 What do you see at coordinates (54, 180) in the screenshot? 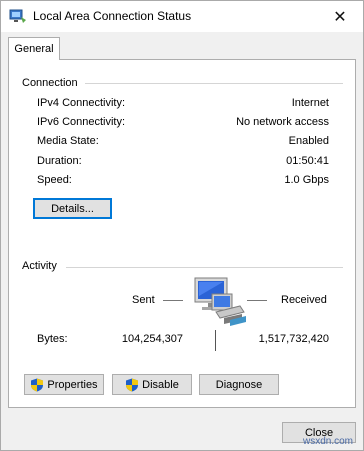
I see `speed-label: Speed:` at bounding box center [54, 180].